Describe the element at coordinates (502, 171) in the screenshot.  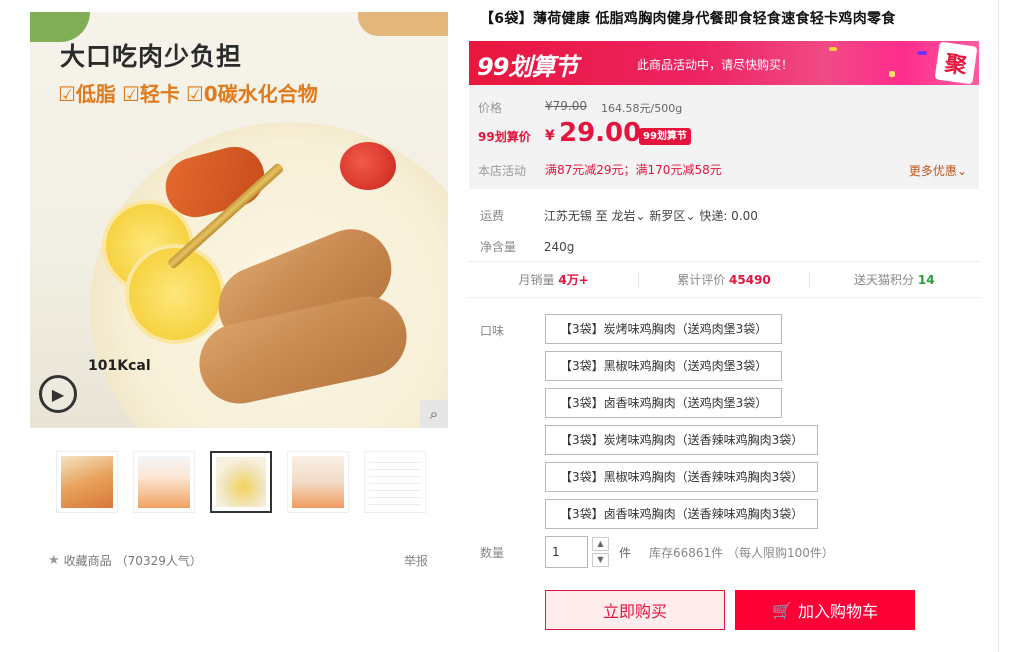
I see `activity-label: 本店活动` at that location.